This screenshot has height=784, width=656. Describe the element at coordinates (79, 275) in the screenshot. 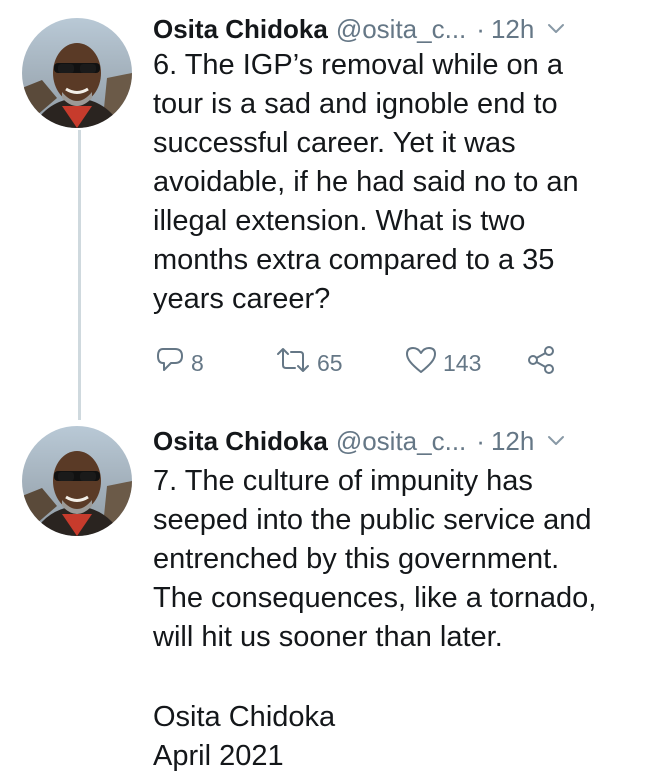

I see `thread-connector-line` at that location.